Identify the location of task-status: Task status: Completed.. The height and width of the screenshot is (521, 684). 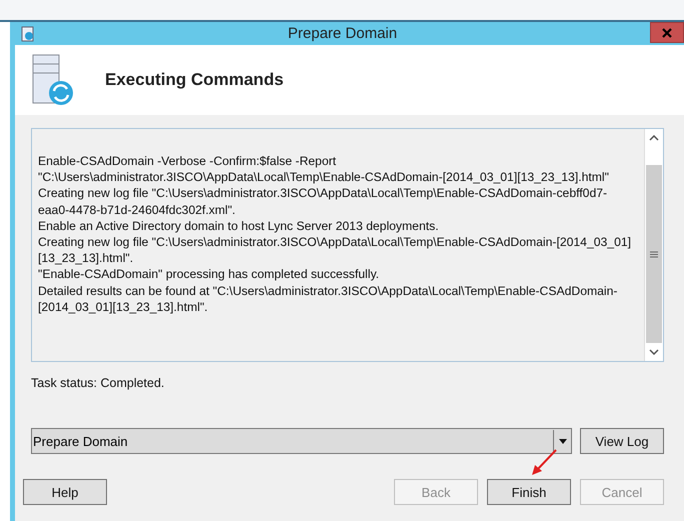
(98, 383).